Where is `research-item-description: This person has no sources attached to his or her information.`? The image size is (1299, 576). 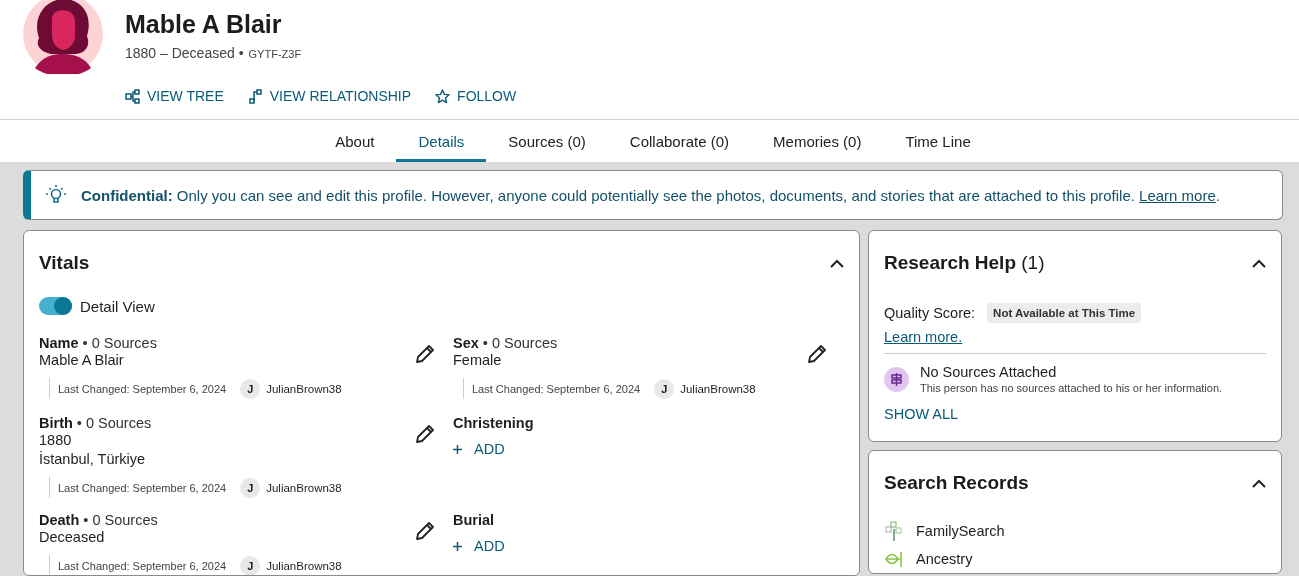 research-item-description: This person has no sources attached to his or her information. is located at coordinates (1071, 388).